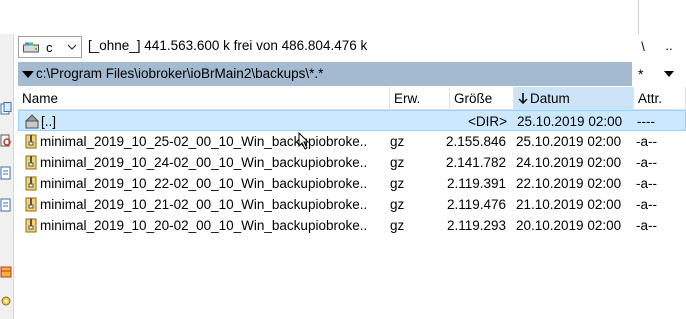 Image resolution: width=686 pixels, height=319 pixels. I want to click on root-dir-button: \, so click(643, 47).